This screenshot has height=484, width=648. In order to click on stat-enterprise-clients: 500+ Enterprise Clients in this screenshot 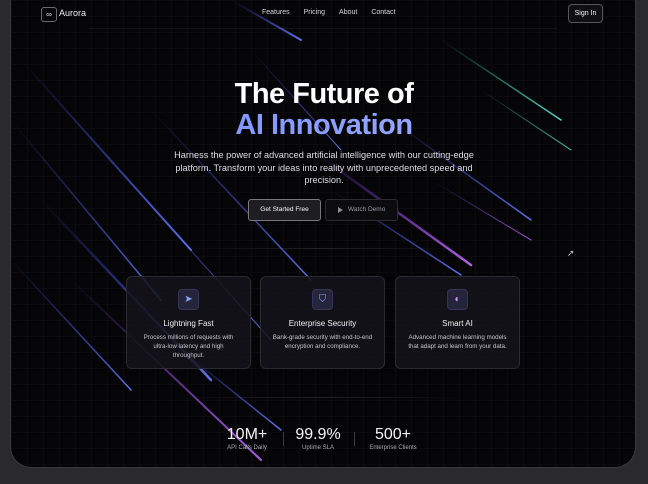, I will do `click(393, 438)`.